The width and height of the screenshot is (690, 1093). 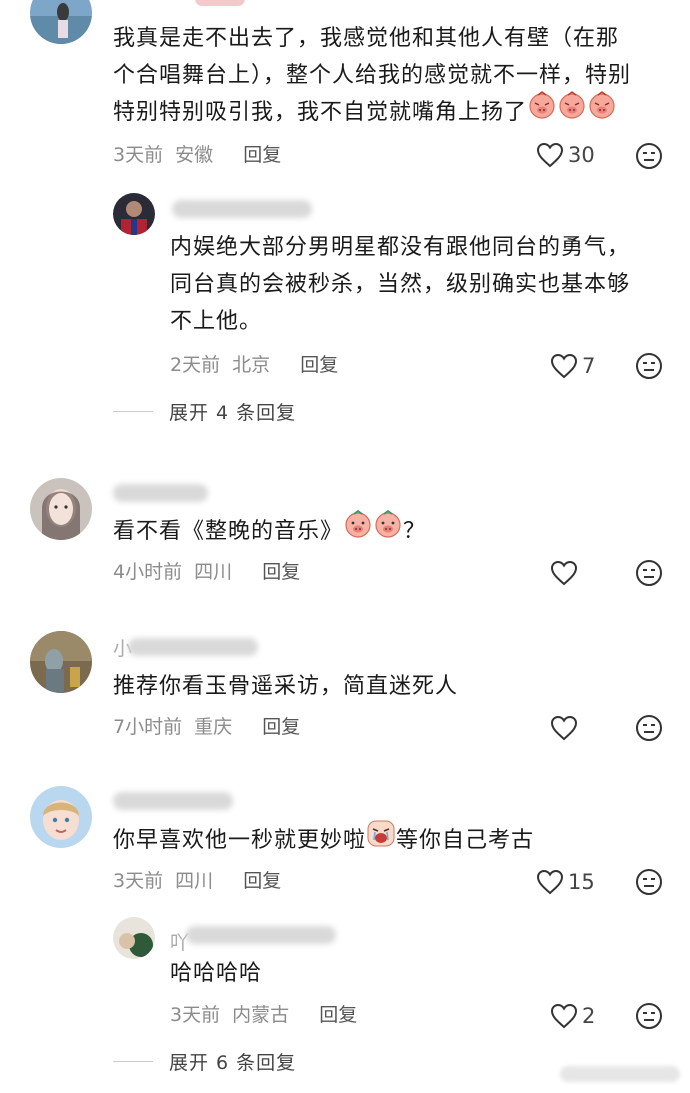 I want to click on crying-face-emoji, so click(x=381, y=839).